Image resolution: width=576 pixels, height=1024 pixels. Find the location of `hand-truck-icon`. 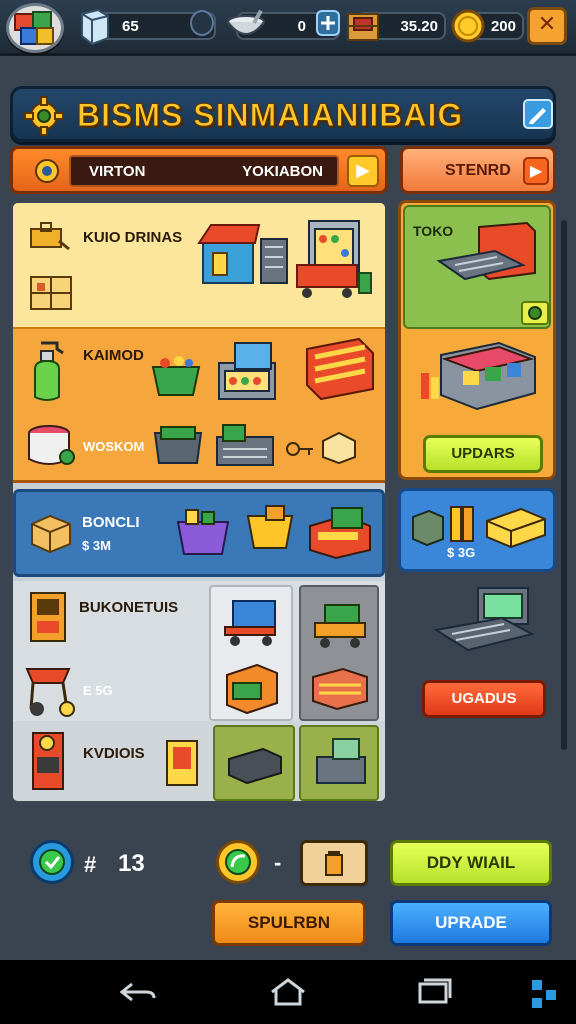

hand-truck-icon is located at coordinates (250, 623).